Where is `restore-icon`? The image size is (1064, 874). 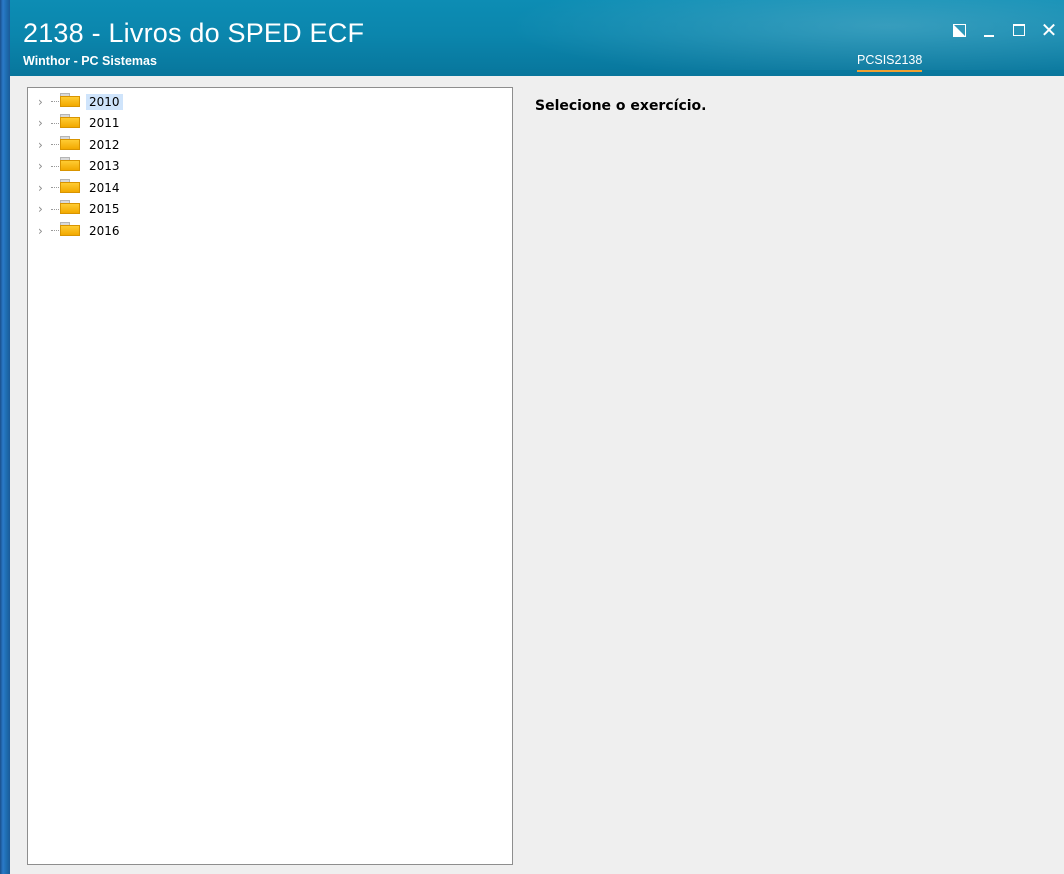 restore-icon is located at coordinates (959, 30).